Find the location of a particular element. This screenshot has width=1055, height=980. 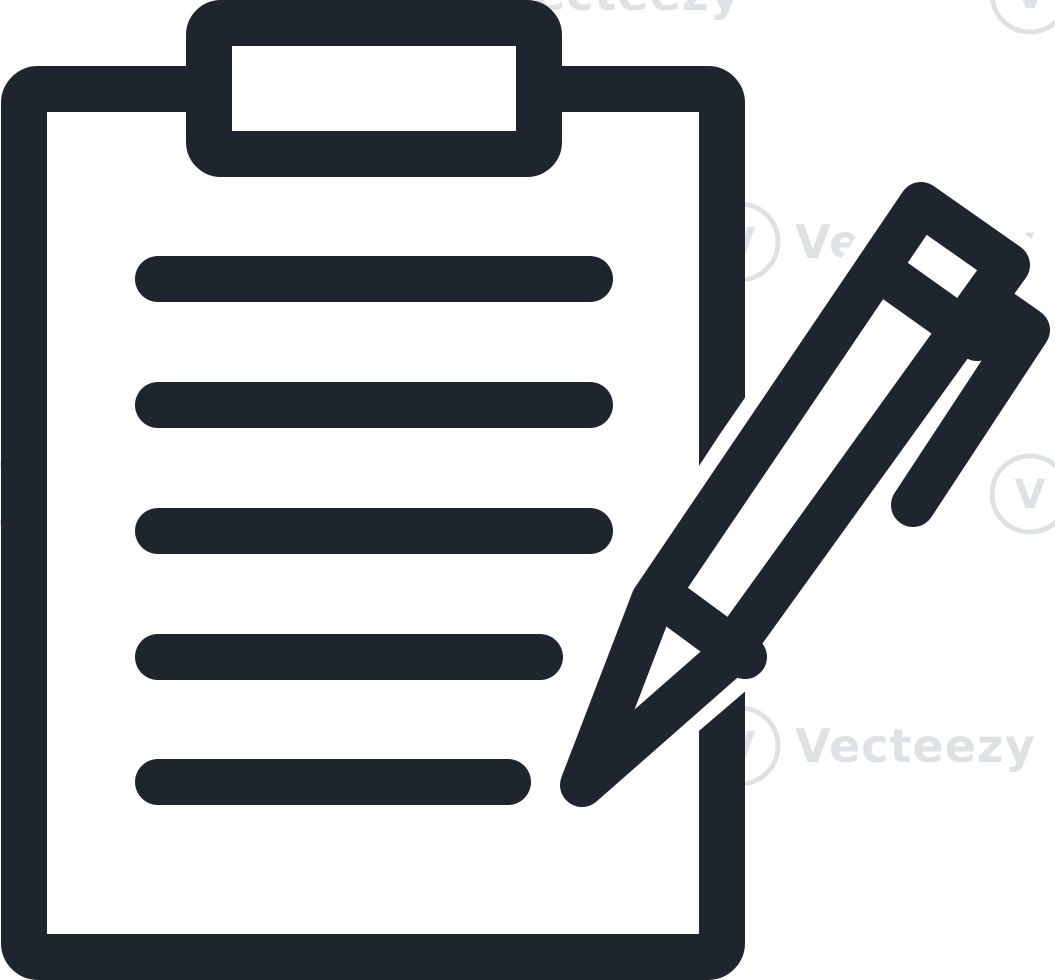

watermark-text: Vecteezy is located at coordinates (915, 746).